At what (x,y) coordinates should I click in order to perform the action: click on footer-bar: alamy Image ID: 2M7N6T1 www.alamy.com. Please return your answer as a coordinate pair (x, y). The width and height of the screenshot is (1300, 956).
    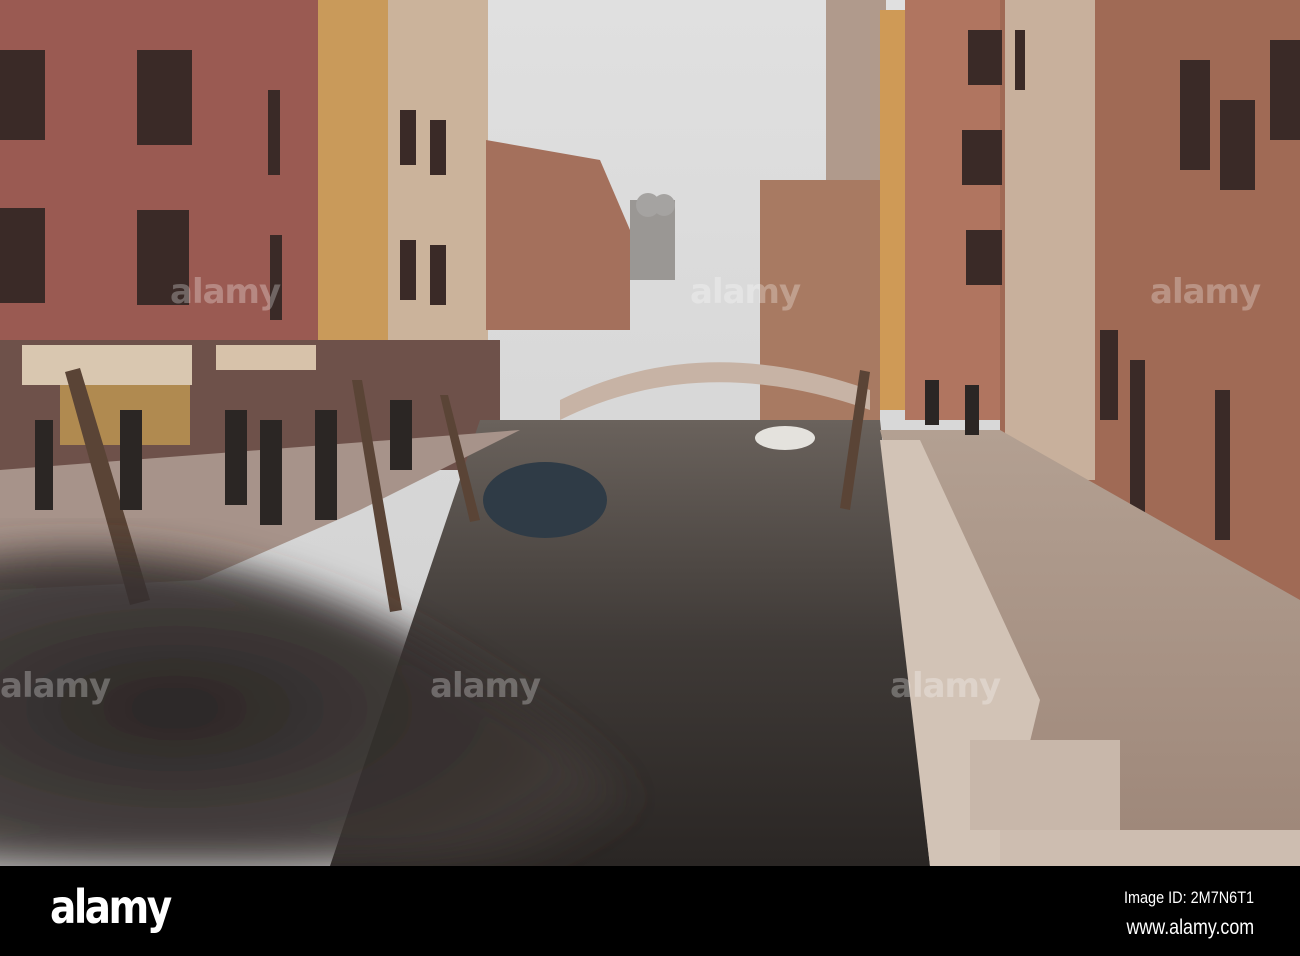
    Looking at the image, I should click on (650, 911).